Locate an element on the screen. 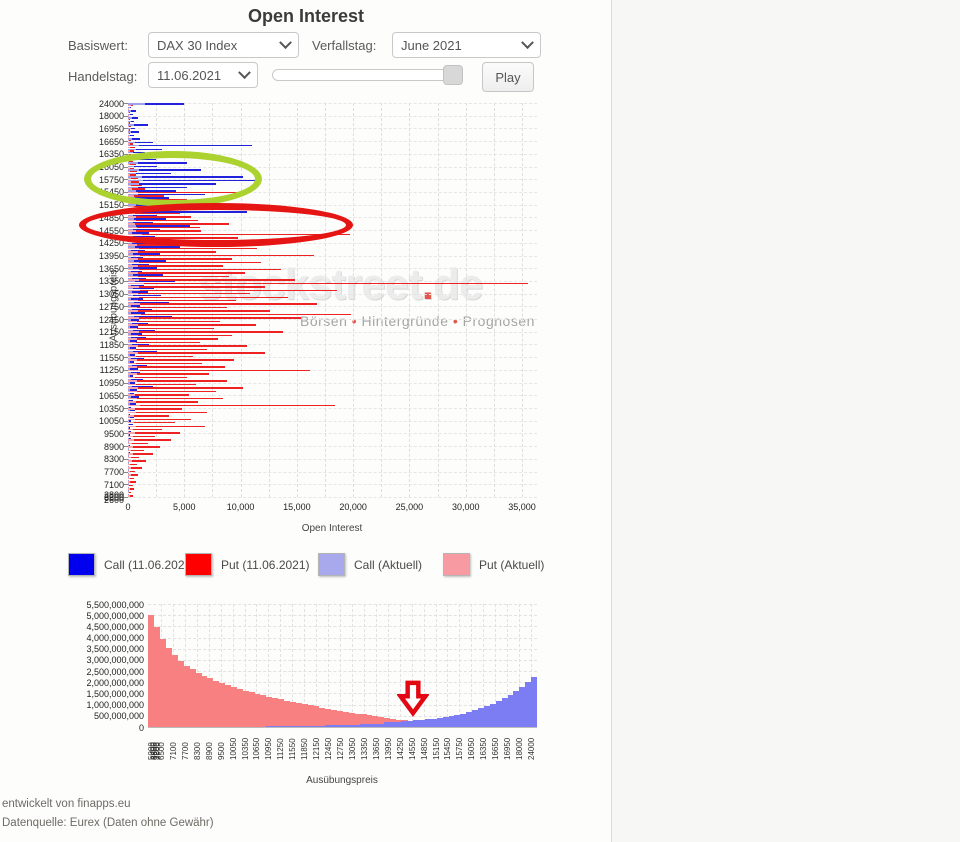 This screenshot has width=960, height=842. y-tick-label: 3,000,000,000 is located at coordinates (115, 660).